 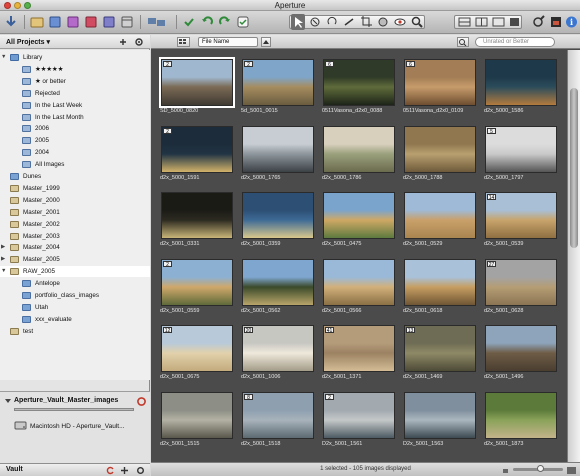 I want to click on viewer-button, so click(x=498, y=22).